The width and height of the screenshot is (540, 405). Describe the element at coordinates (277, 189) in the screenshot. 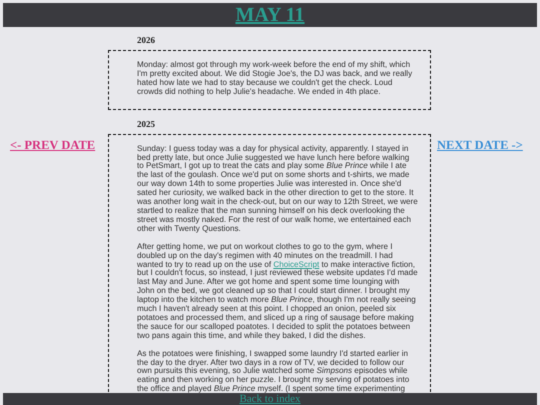

I see `entry-paragraph: Sunday: I guess today was a day for physical activity, apparently. I stayed in bed pretty late, but once Julie suggested we have lunch here before walking to PetSmart, I got up to treat the cats and play some Blue Prince while I ate the last of the goulash. Once we'd put on some shorts and t-shirts, we made our way down 14th to some properties Julie was interested in. Once she'd sated her curiosity, we walked back in the other direction to get to the store. It was another long wait in the check-out, but on our way to 12th Street, we were startled to realize that the man sunning himself on his deck overlooking the street was mostly naked. For the rest of our walk home, we entertained each other with Twenty Questions.` at that location.